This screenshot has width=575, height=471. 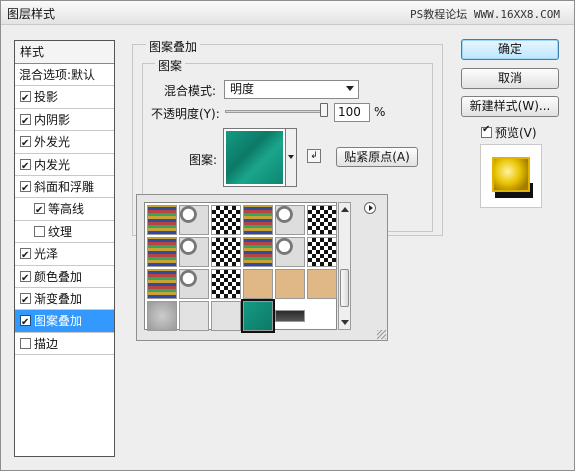 I want to click on sidebar-item: 图案叠加, so click(x=64, y=322).